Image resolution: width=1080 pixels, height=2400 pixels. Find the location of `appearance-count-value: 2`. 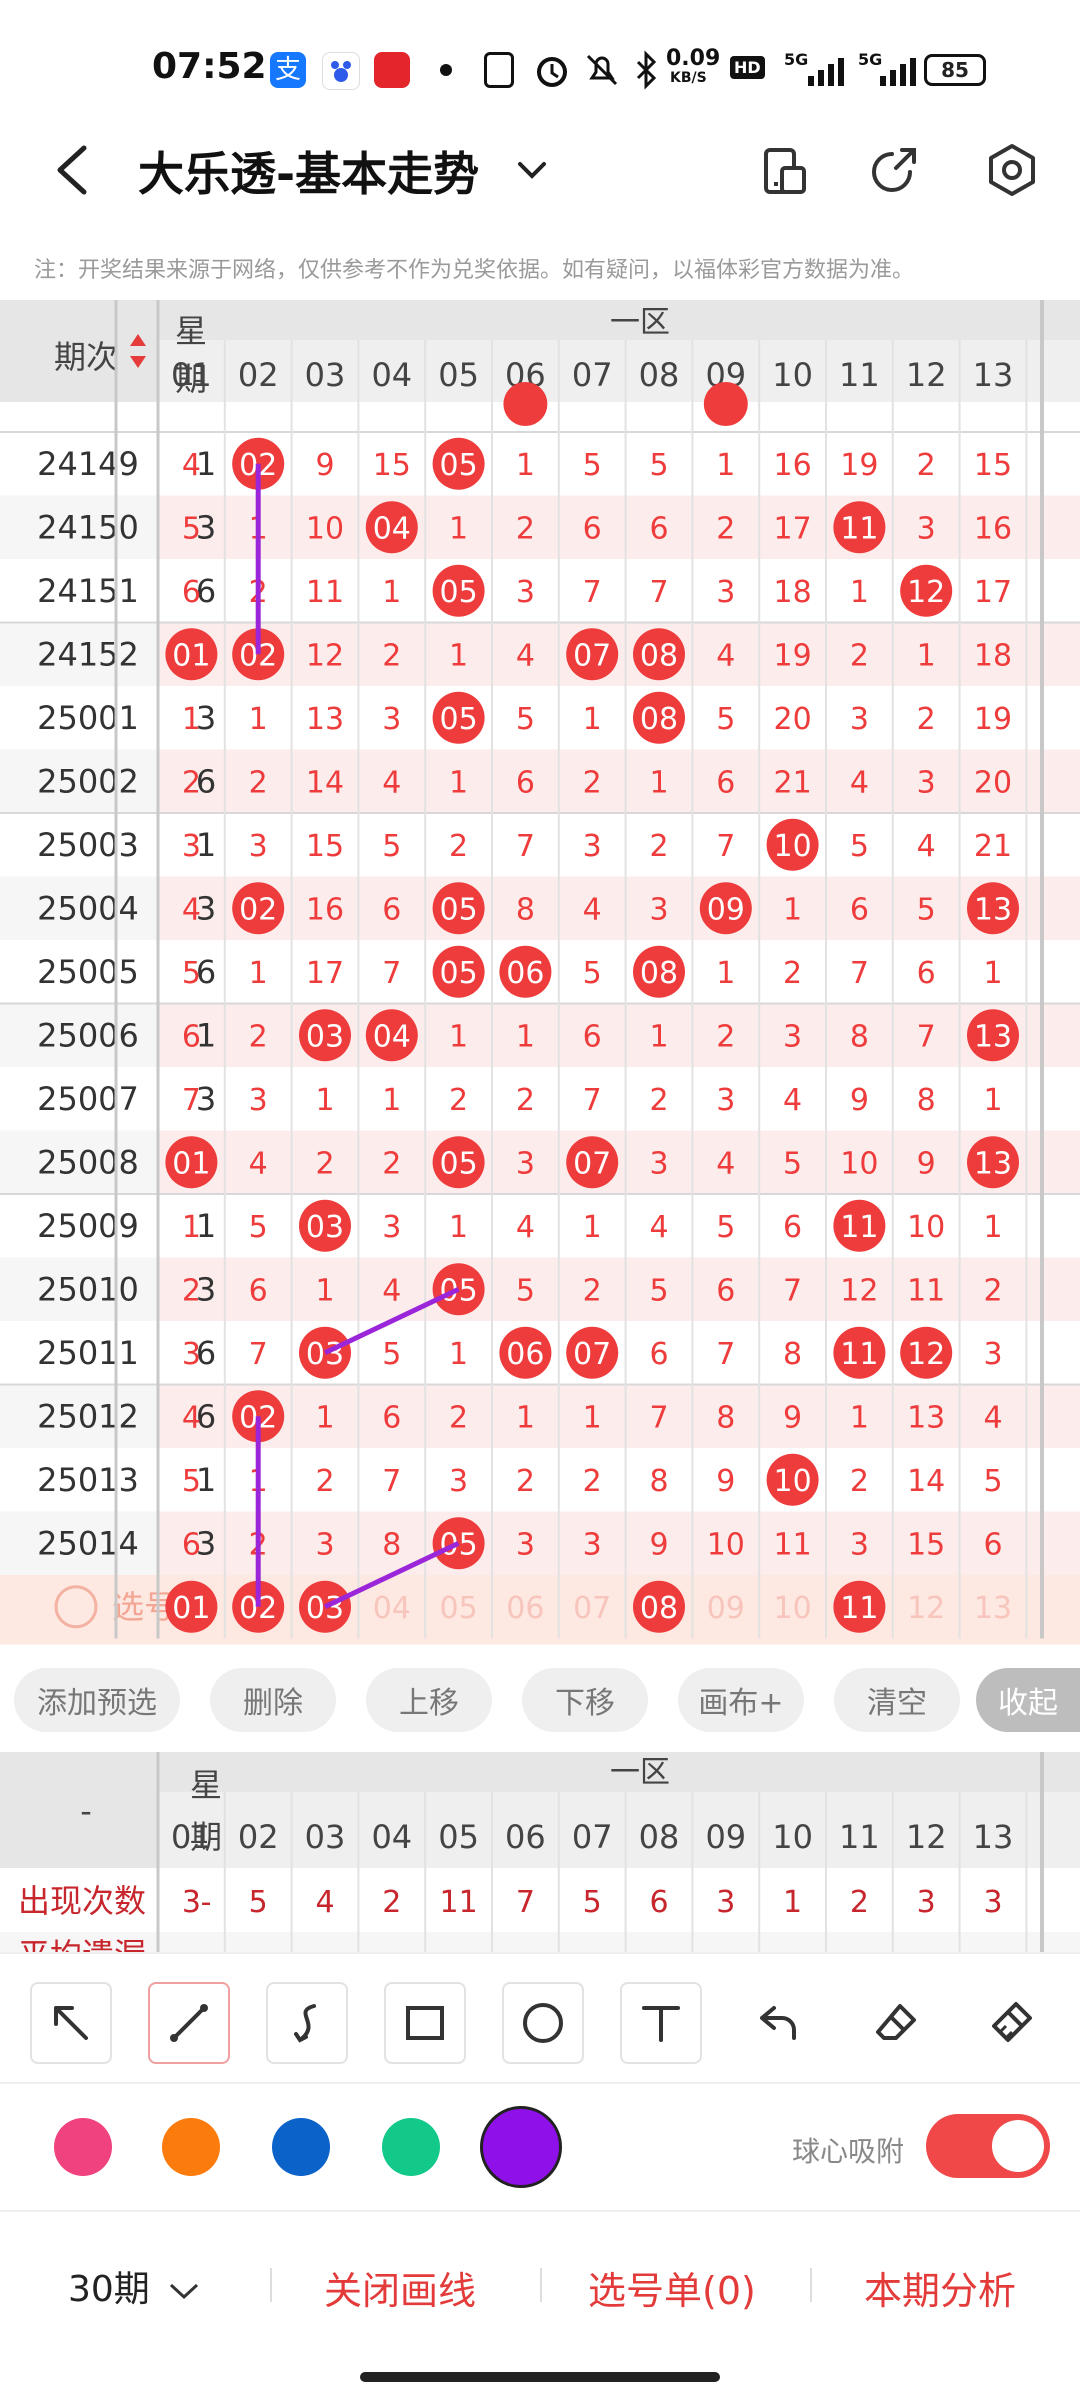

appearance-count-value: 2 is located at coordinates (859, 1902).